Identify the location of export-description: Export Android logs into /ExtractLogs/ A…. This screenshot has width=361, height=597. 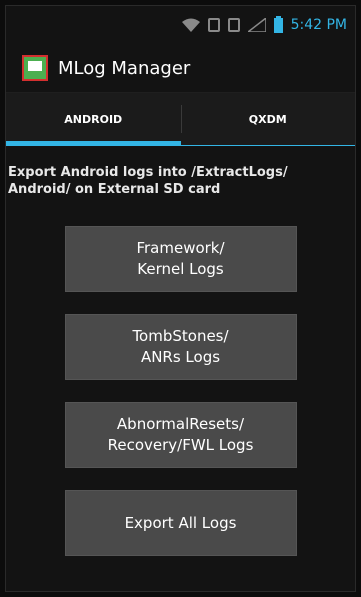
(148, 181).